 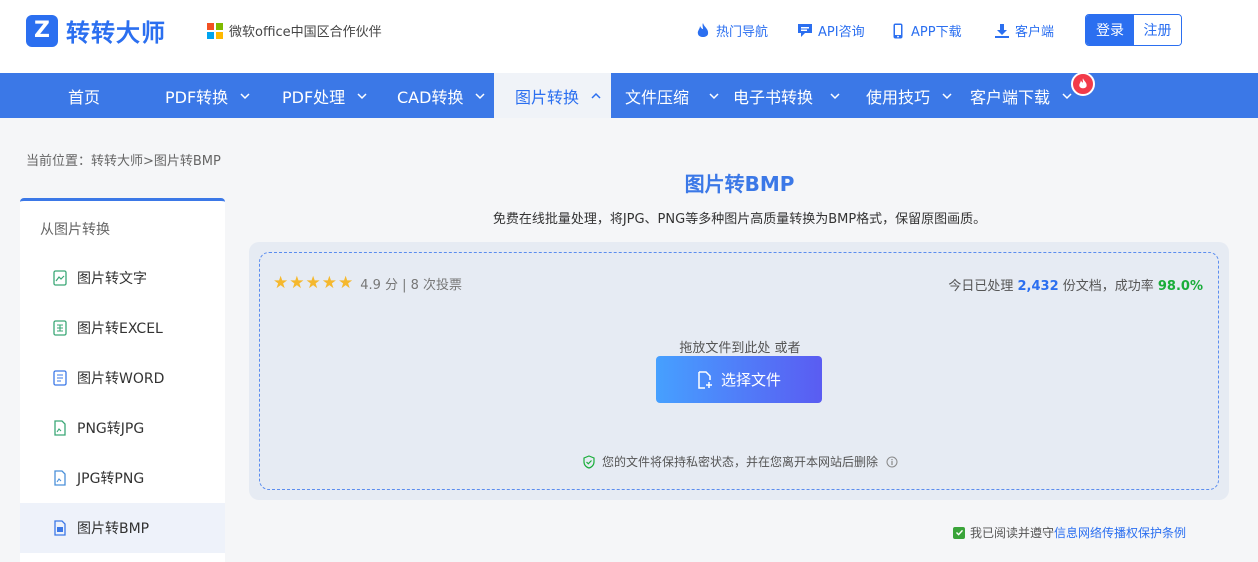 What do you see at coordinates (411, 285) in the screenshot?
I see `rating-text: 4.9 分 | 8 次投票` at bounding box center [411, 285].